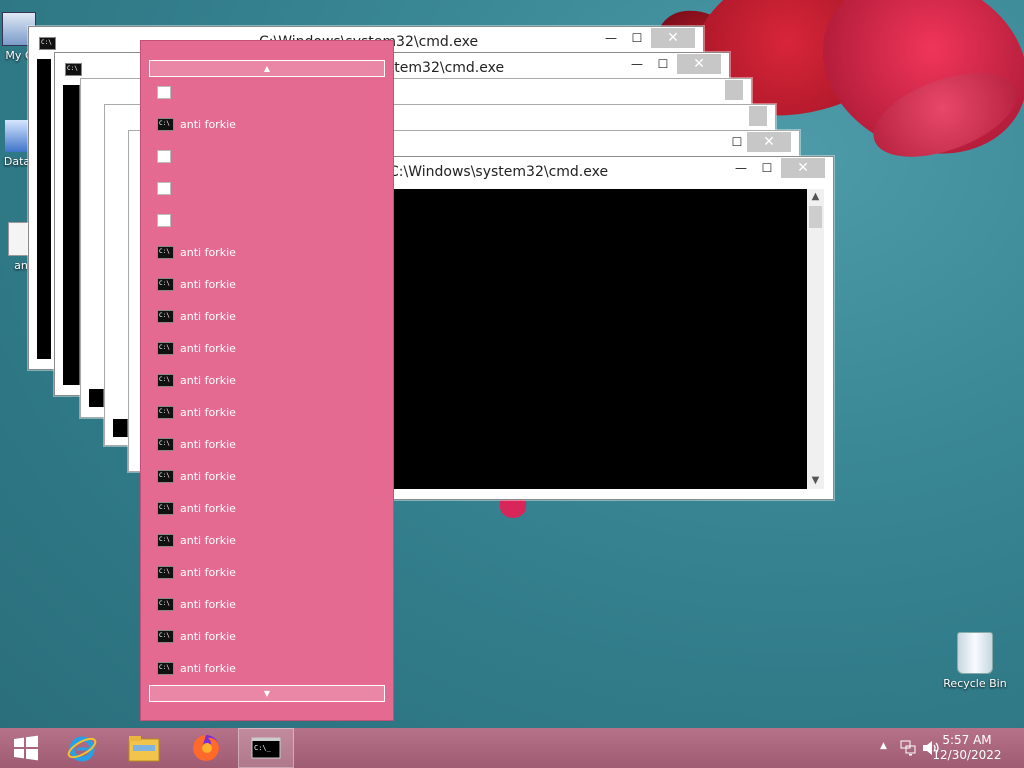 The image size is (1024, 768). I want to click on recycle-bin-icon, so click(975, 653).